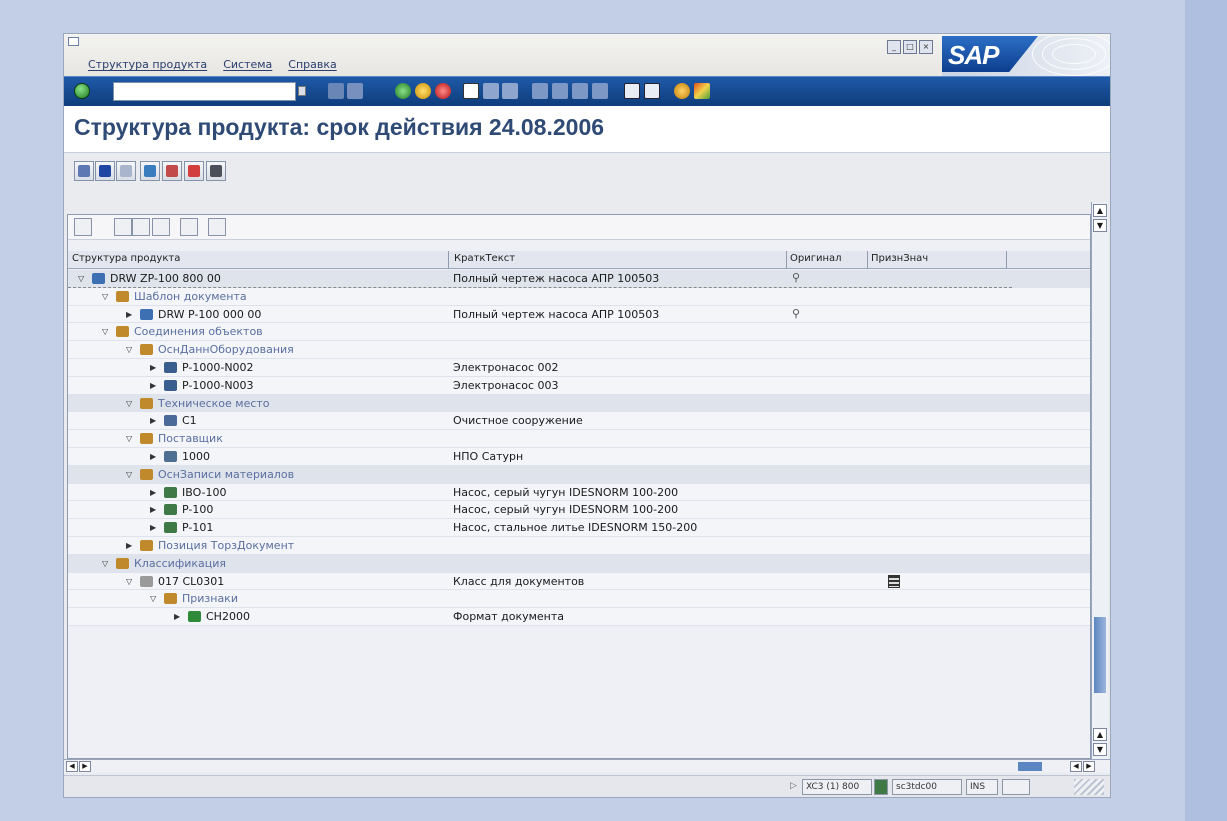  Describe the element at coordinates (1089, 787) in the screenshot. I see `resize-grip` at that location.